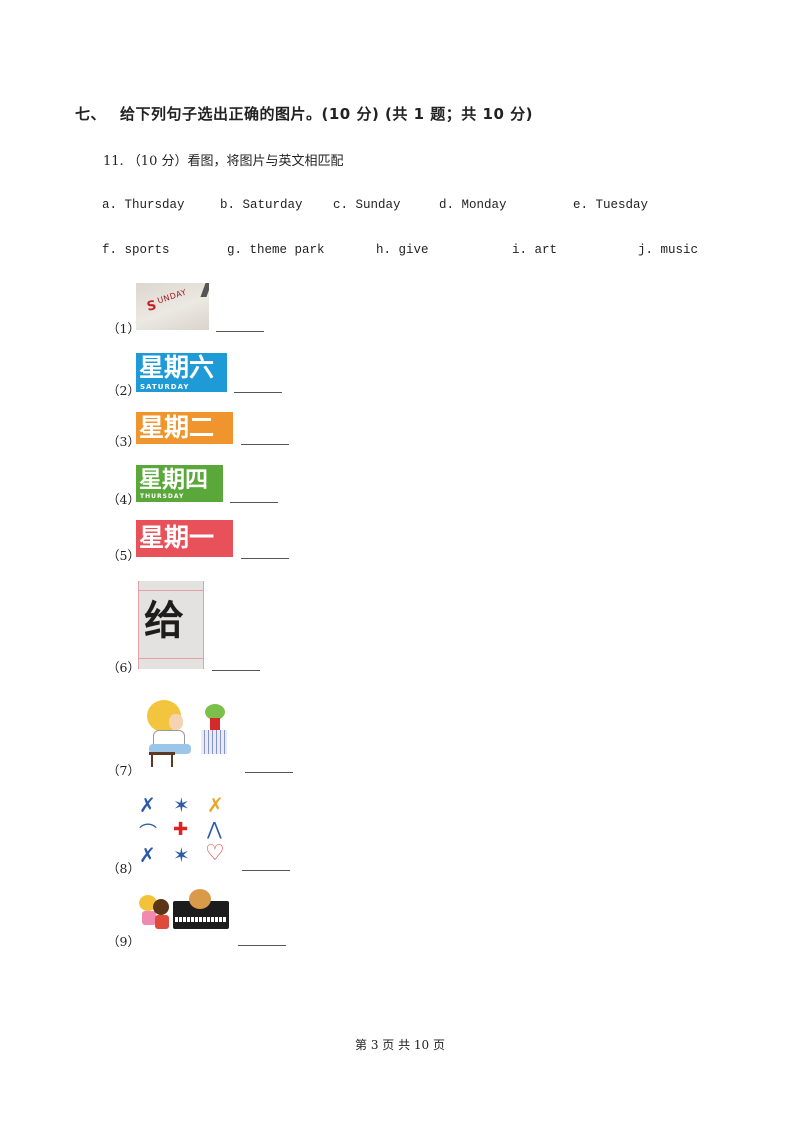 The image size is (800, 1132). What do you see at coordinates (668, 250) in the screenshot?
I see `option-j: j. music` at bounding box center [668, 250].